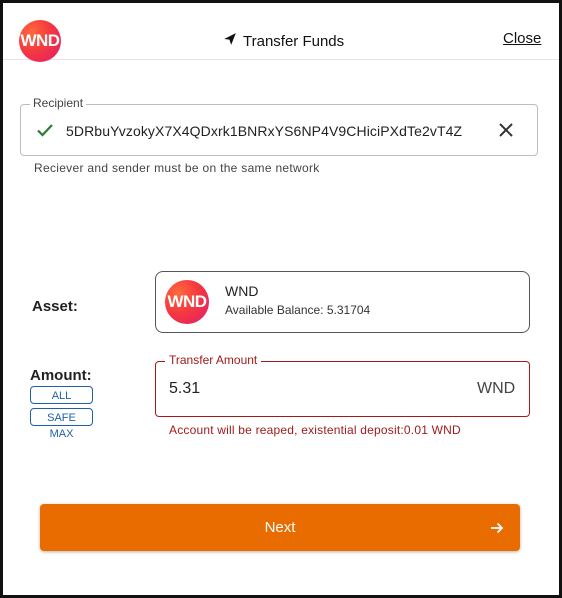 The width and height of the screenshot is (562, 598). Describe the element at coordinates (294, 41) in the screenshot. I see `dialog-title-text: Transfer Funds` at that location.